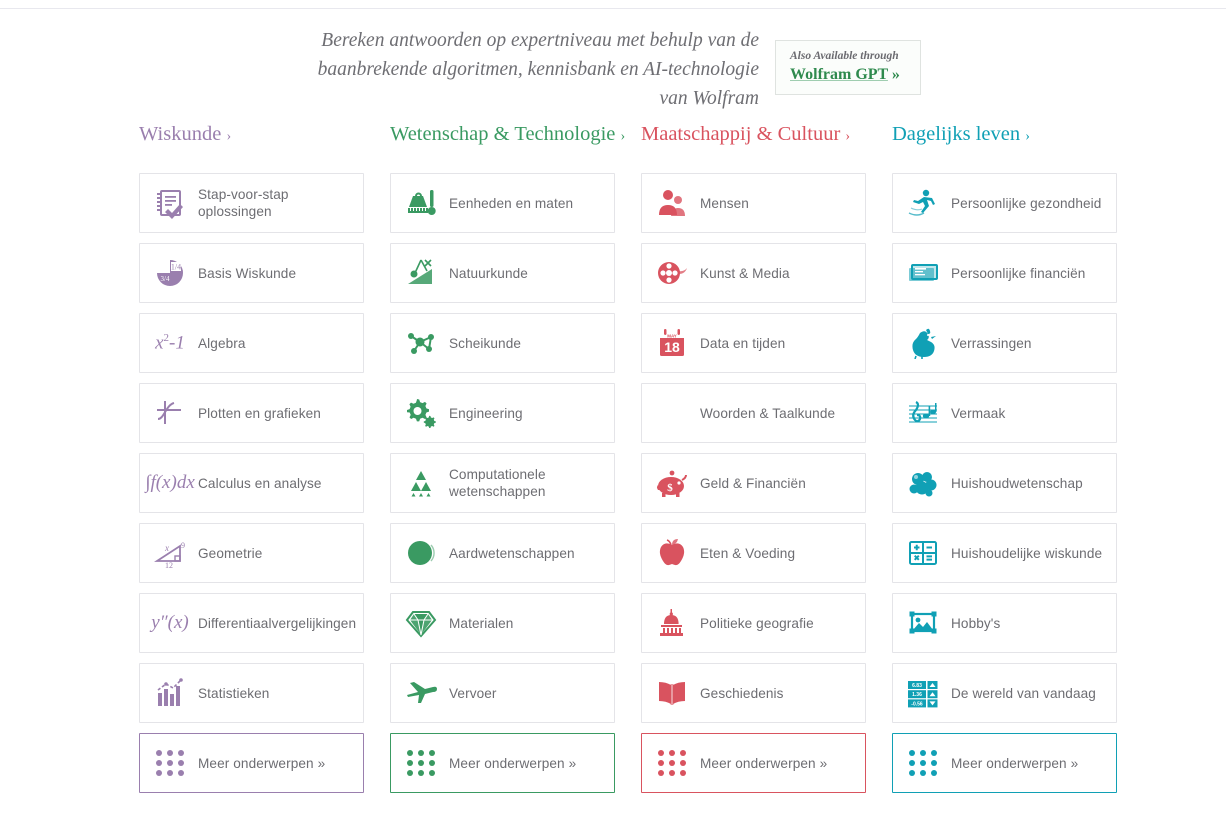  I want to click on topic-card: Huishoudelijke wiskunde, so click(1004, 553).